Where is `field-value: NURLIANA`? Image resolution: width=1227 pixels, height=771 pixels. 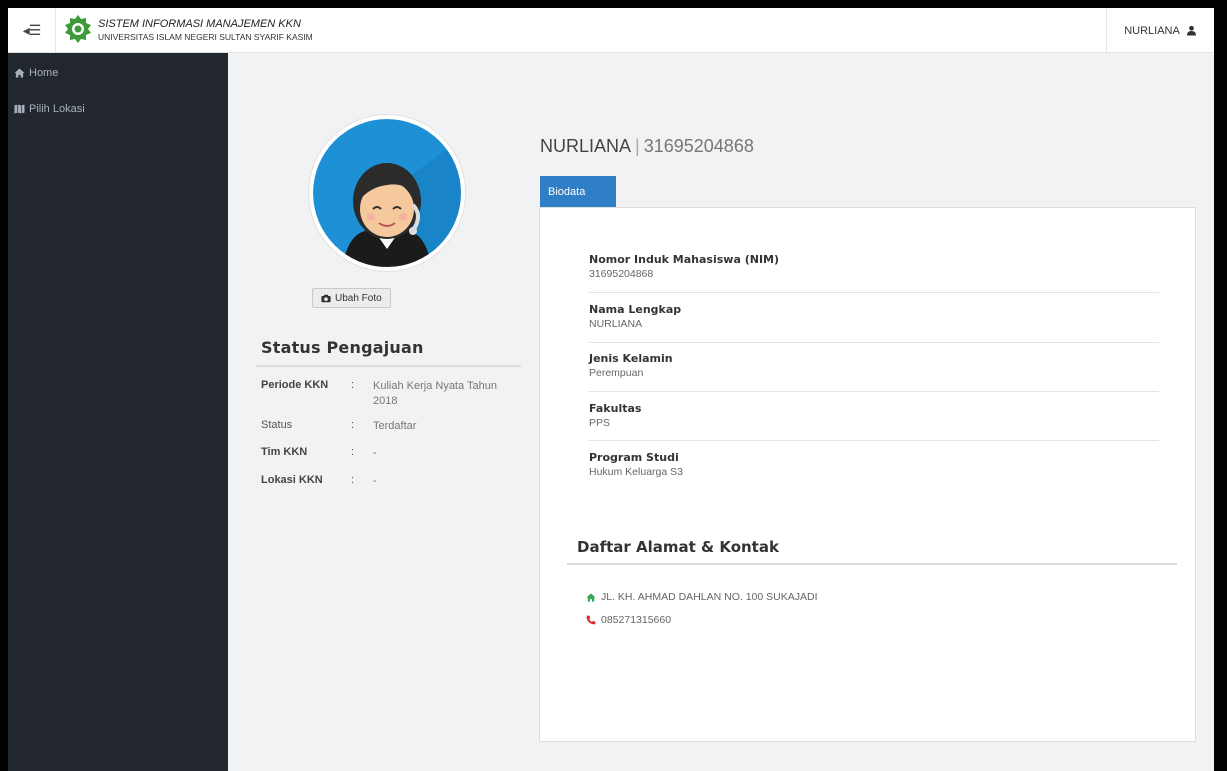
field-value: NURLIANA is located at coordinates (616, 324).